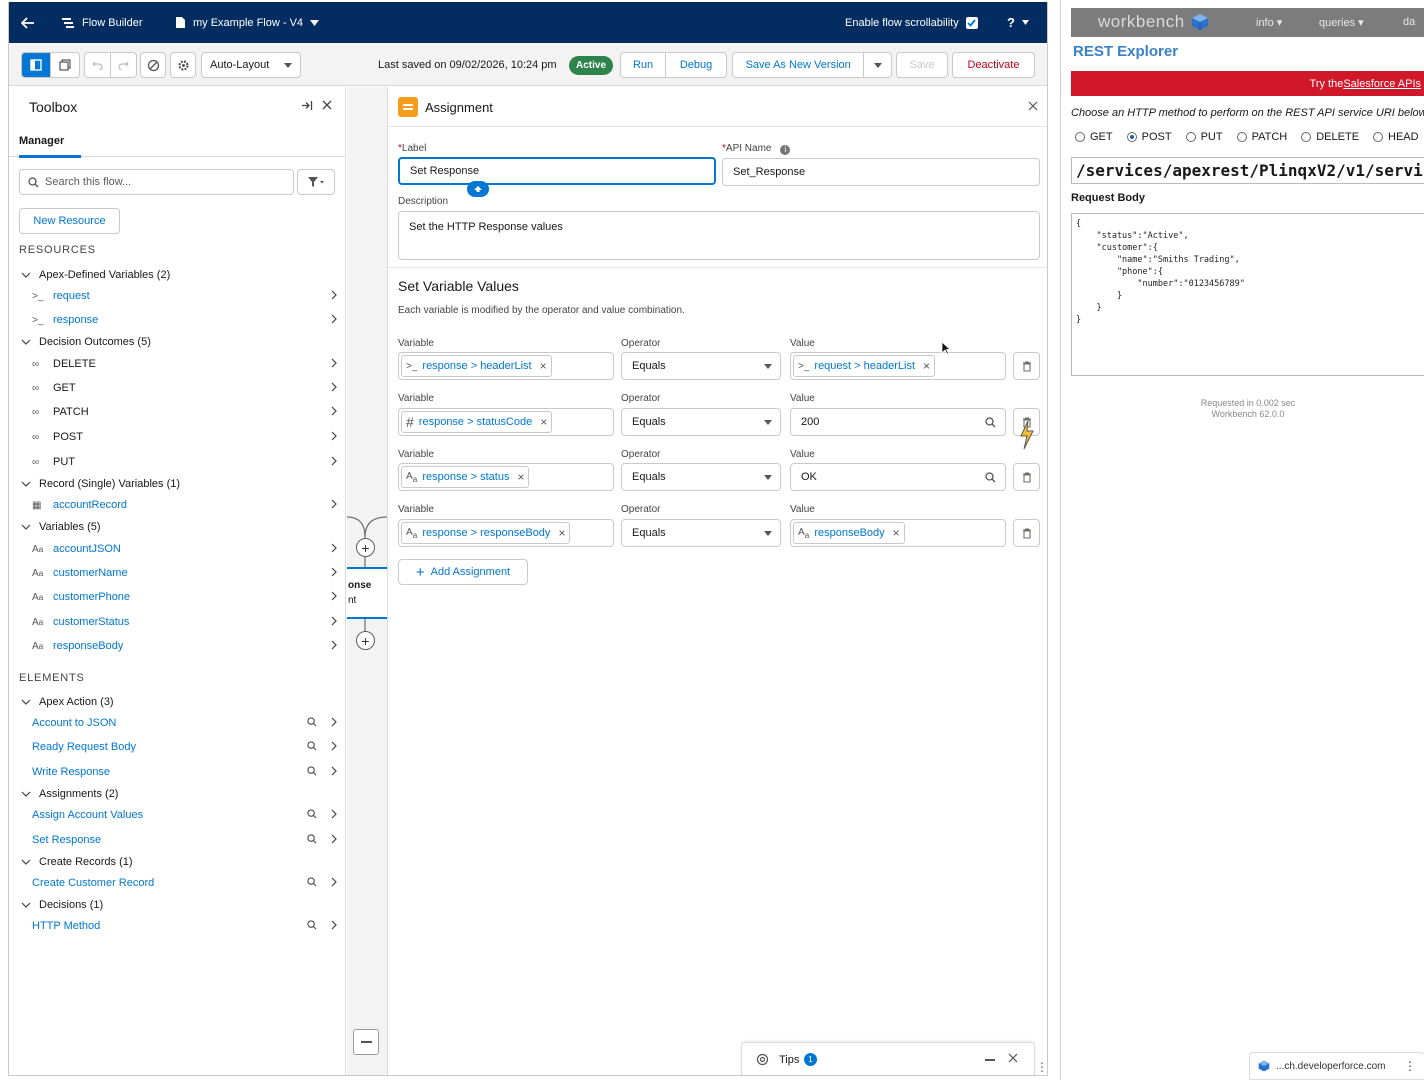 This screenshot has height=1080, width=1424. What do you see at coordinates (307, 107) in the screenshot?
I see `dock-icon` at bounding box center [307, 107].